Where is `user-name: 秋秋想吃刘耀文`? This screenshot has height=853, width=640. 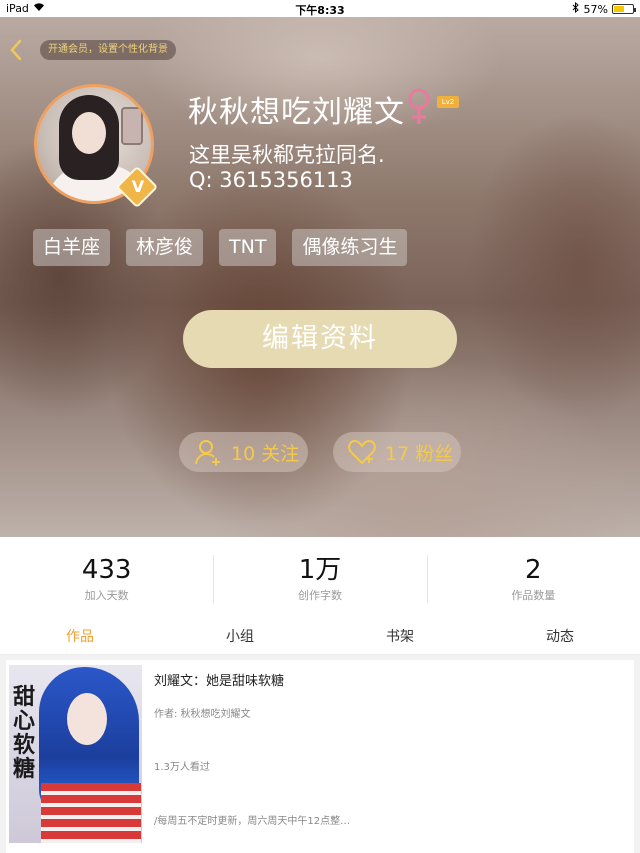
user-name: 秋秋想吃刘耀文 is located at coordinates (296, 112).